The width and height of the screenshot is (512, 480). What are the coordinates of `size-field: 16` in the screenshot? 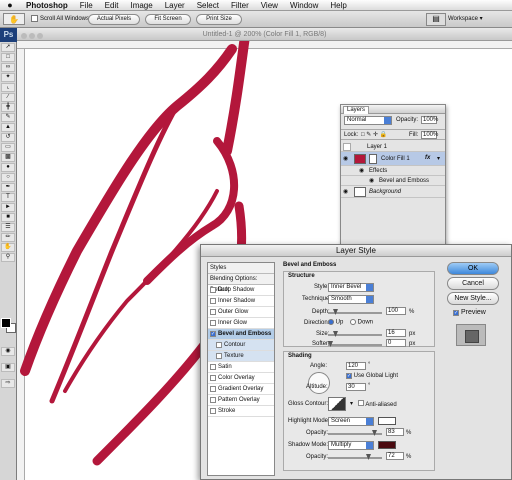 It's located at (396, 333).